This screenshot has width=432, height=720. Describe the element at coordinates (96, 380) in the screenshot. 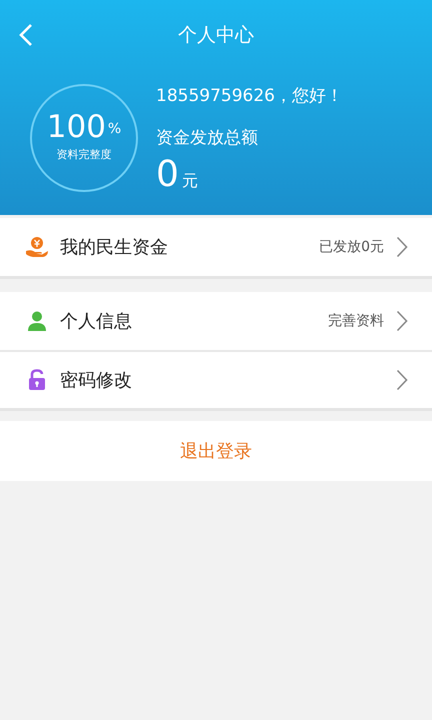

I see `menu-label: 密码修改` at that location.